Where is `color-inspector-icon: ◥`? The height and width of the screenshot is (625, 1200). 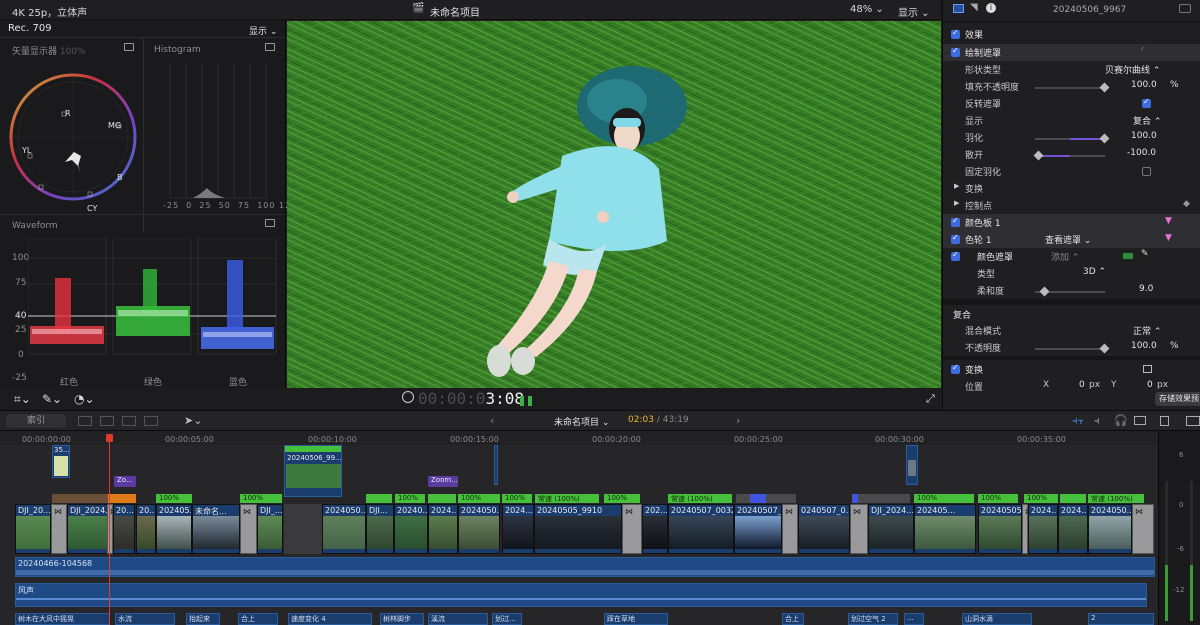 color-inspector-icon: ◥ is located at coordinates (974, 7).